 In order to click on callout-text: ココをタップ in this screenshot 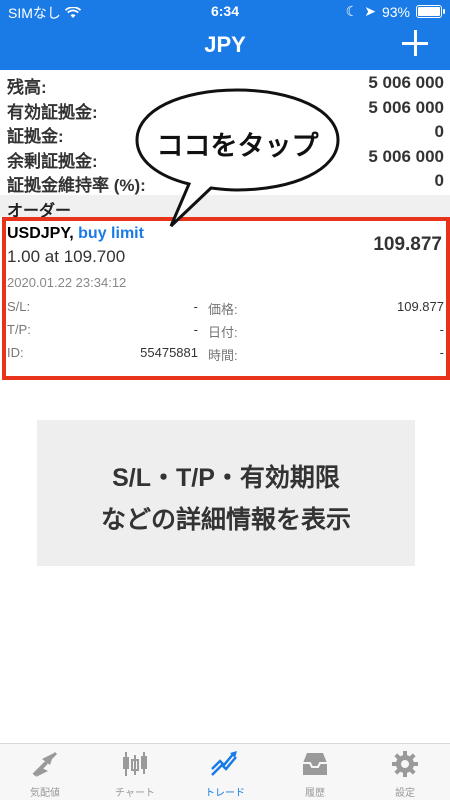, I will do `click(237, 146)`.